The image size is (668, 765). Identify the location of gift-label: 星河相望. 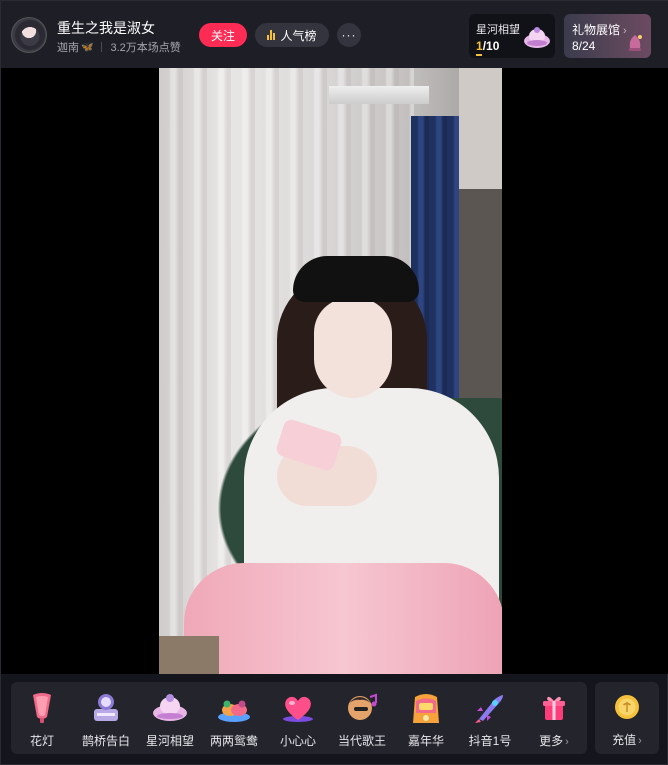
(169, 741).